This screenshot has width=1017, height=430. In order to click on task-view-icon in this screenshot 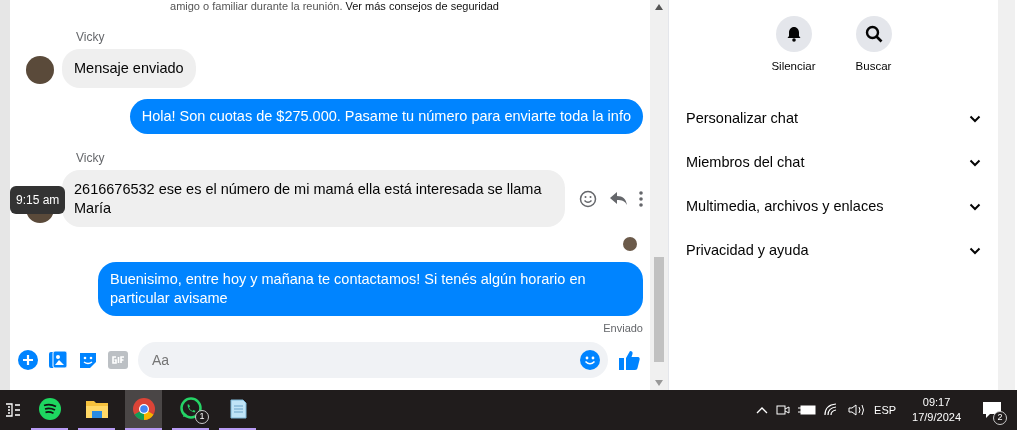, I will do `click(13, 410)`.